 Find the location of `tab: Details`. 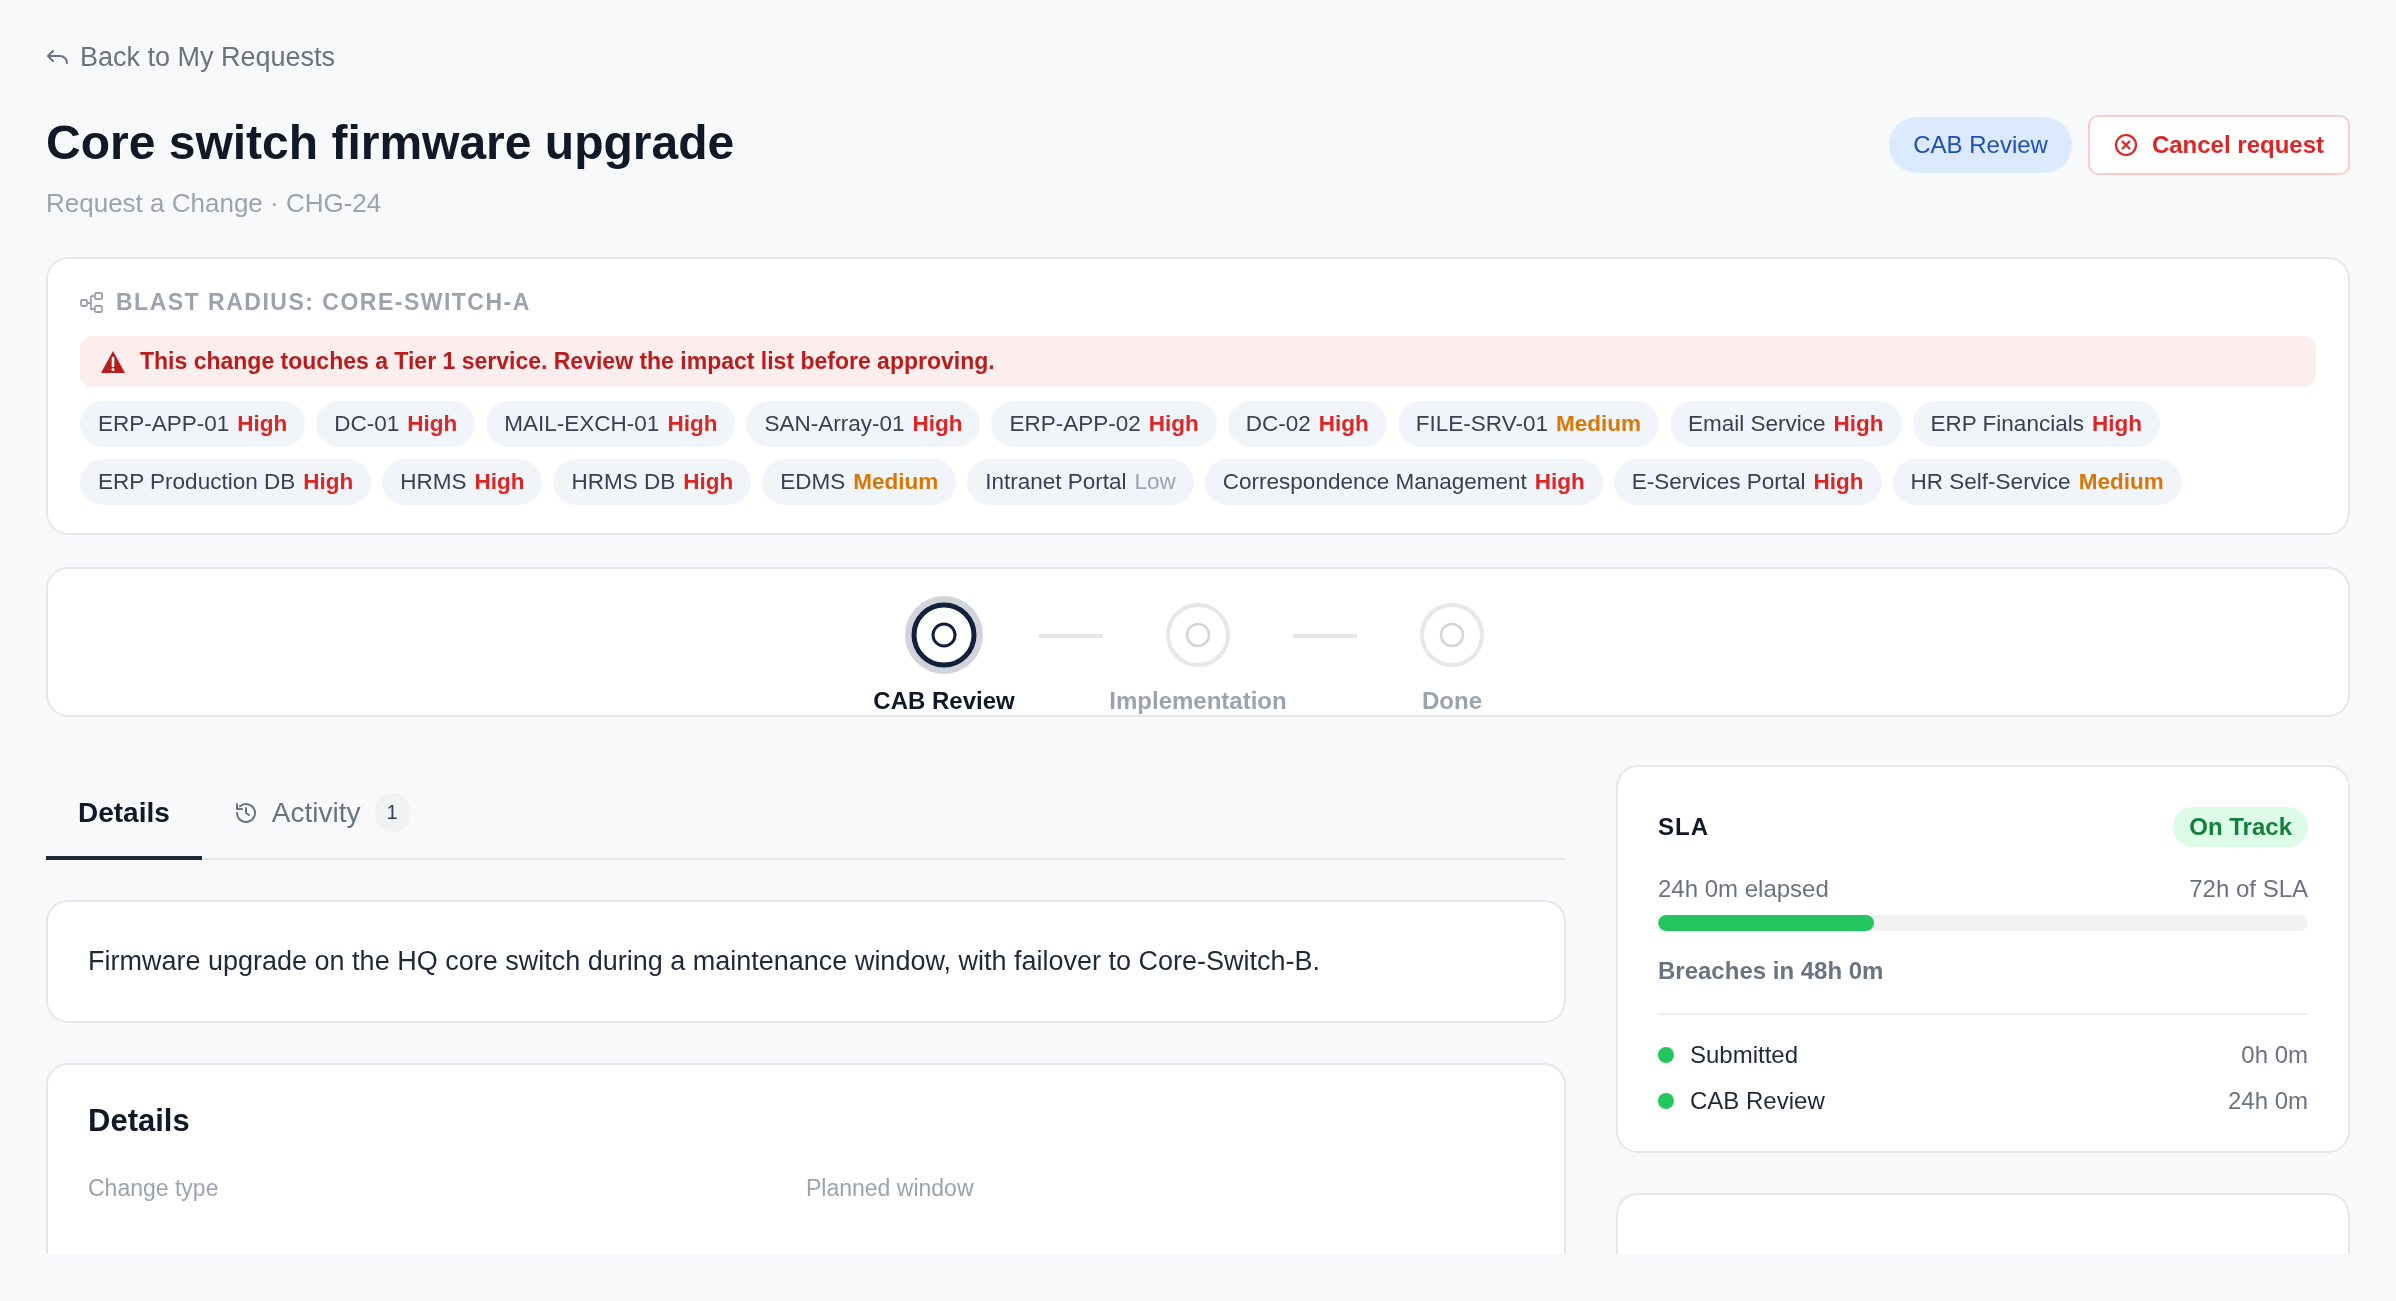

tab: Details is located at coordinates (124, 821).